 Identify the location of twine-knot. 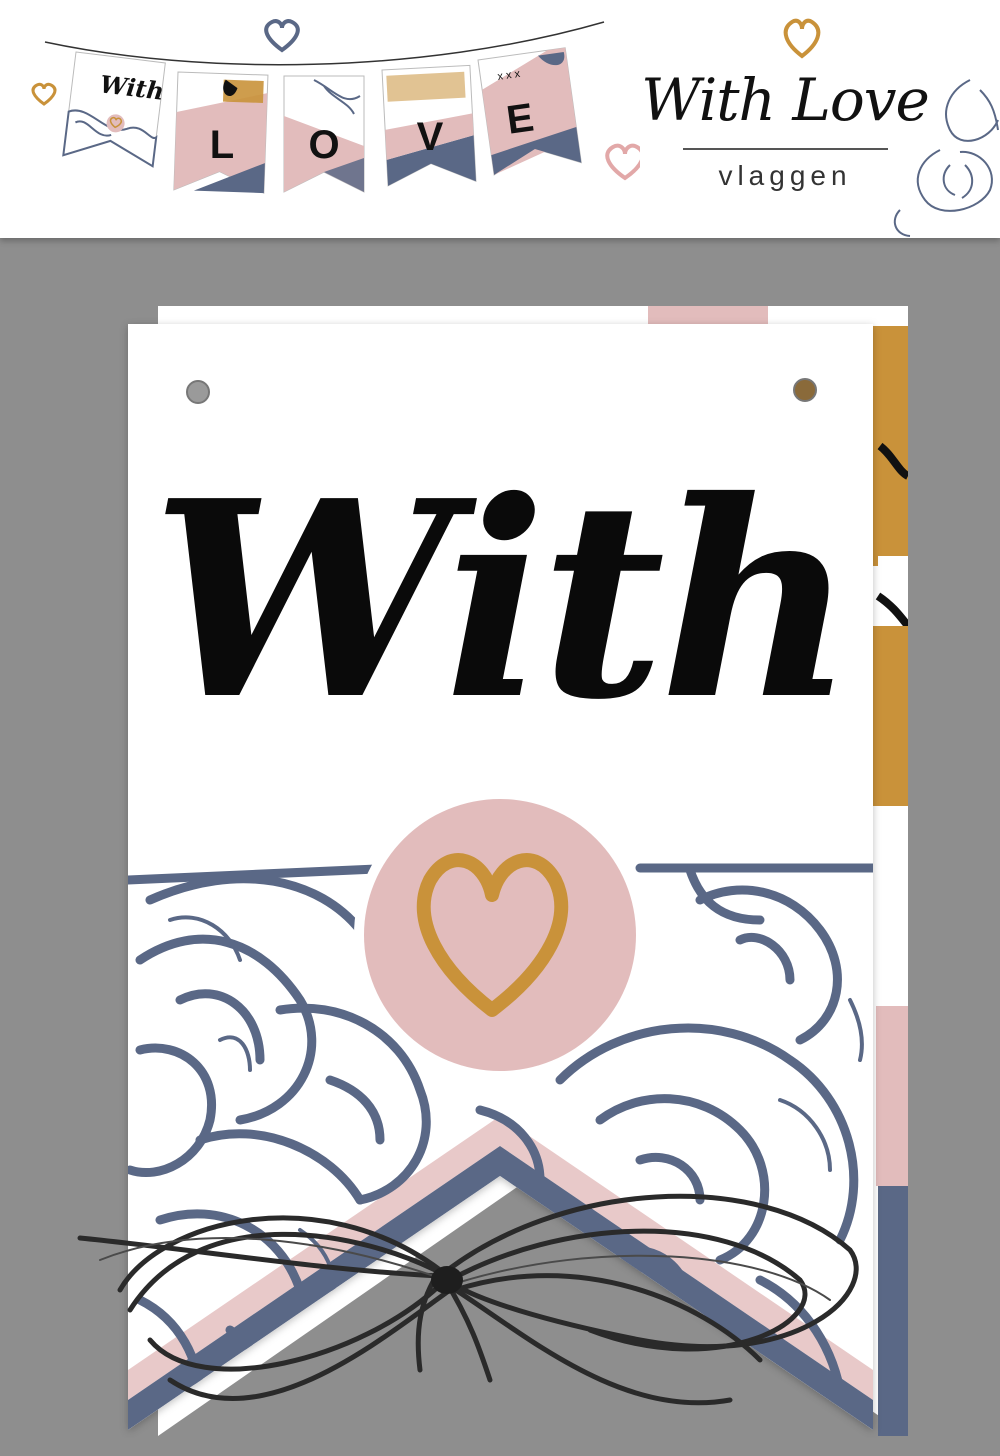
(447, 1280).